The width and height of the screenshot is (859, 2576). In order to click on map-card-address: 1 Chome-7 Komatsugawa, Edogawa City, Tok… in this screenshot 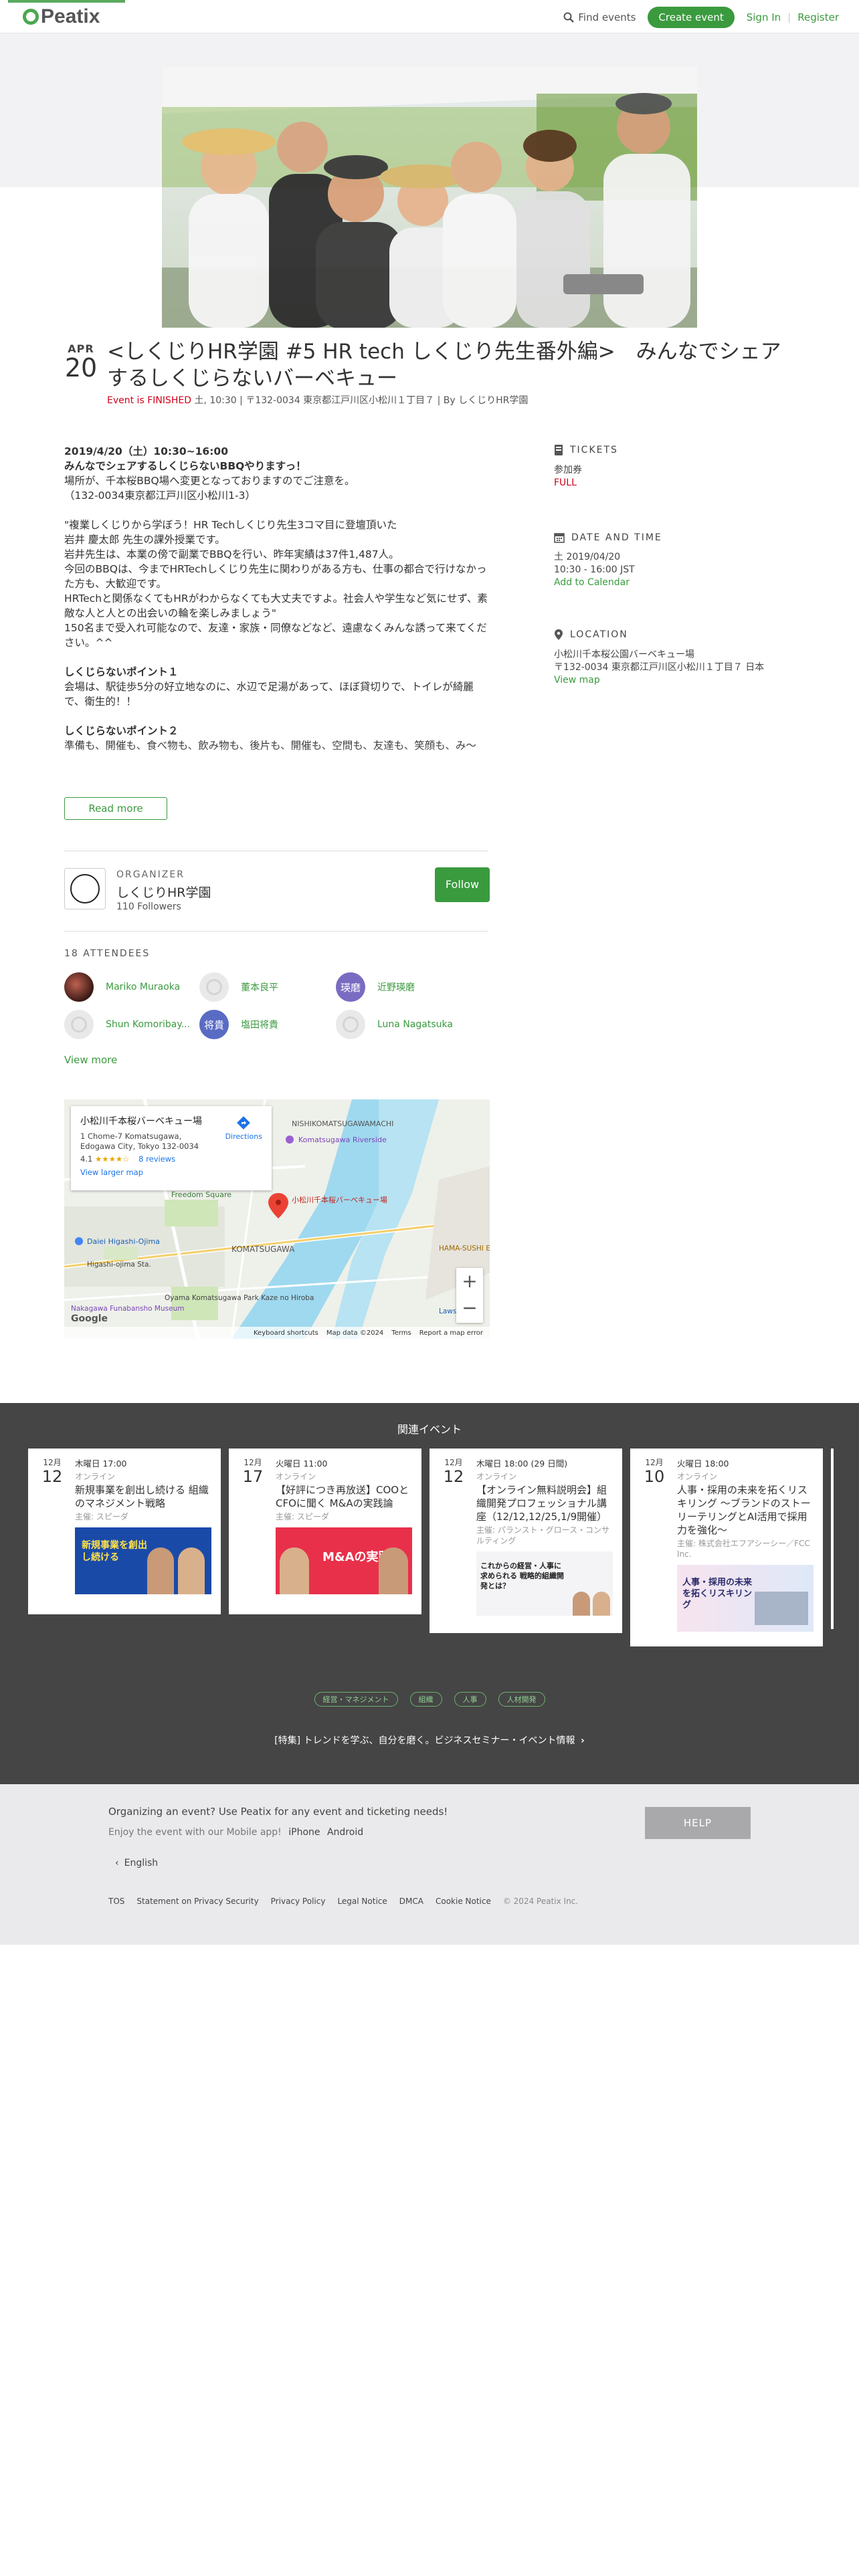, I will do `click(139, 1141)`.